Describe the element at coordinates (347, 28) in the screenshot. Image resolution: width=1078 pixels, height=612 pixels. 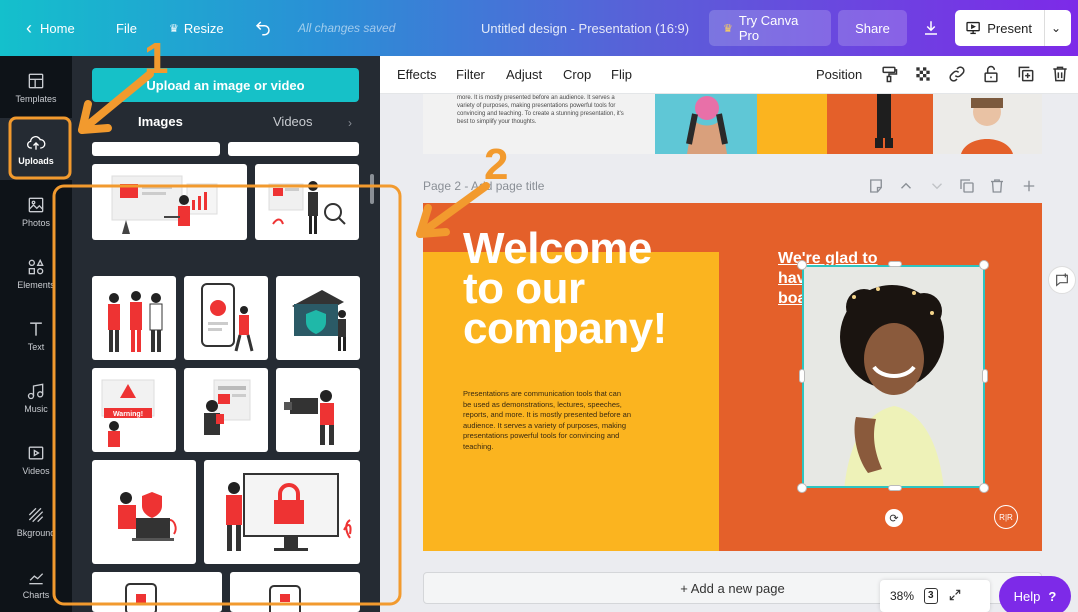
I see `save-status: All changes saved` at that location.